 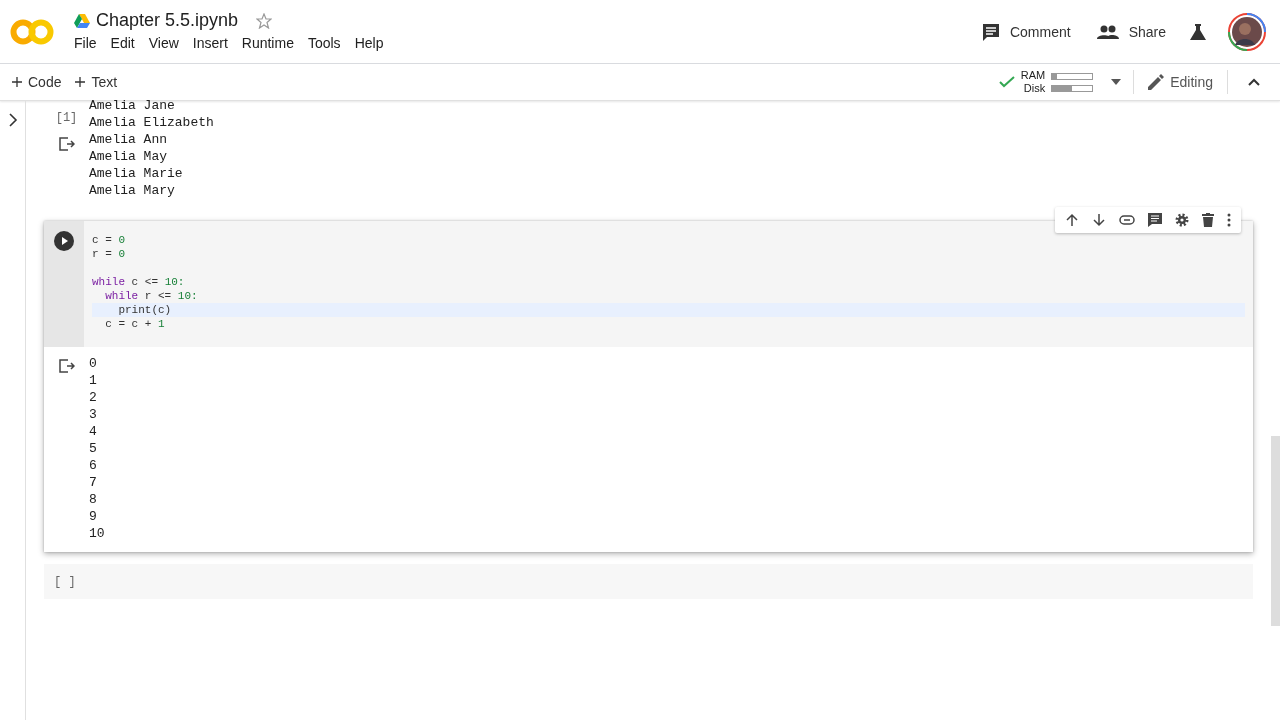 I want to click on add-cell-button: Code, so click(x=37, y=82).